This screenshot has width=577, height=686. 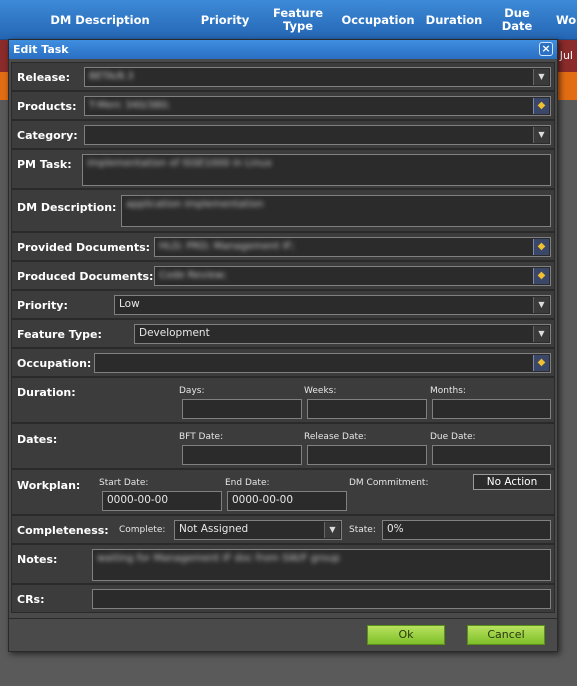 What do you see at coordinates (491, 409) in the screenshot?
I see `months-input` at bounding box center [491, 409].